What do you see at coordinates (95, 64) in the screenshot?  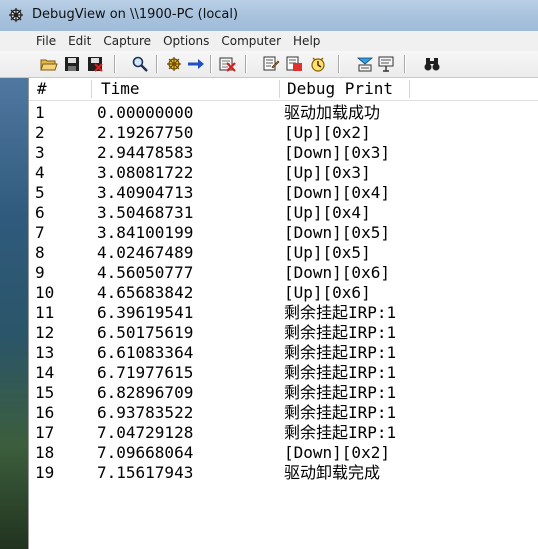 I see `save-as-icon` at bounding box center [95, 64].